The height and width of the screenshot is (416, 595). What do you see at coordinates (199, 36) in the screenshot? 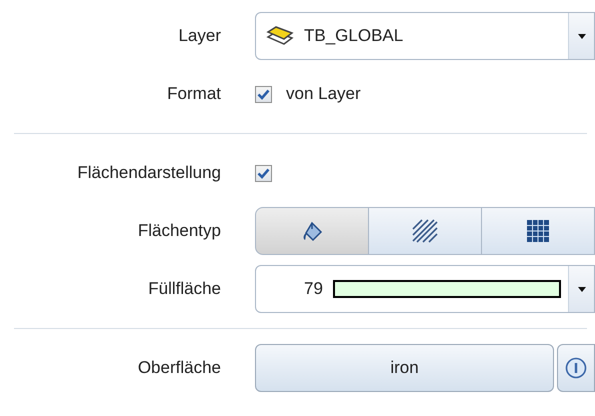
I see `field-label: Layer` at bounding box center [199, 36].